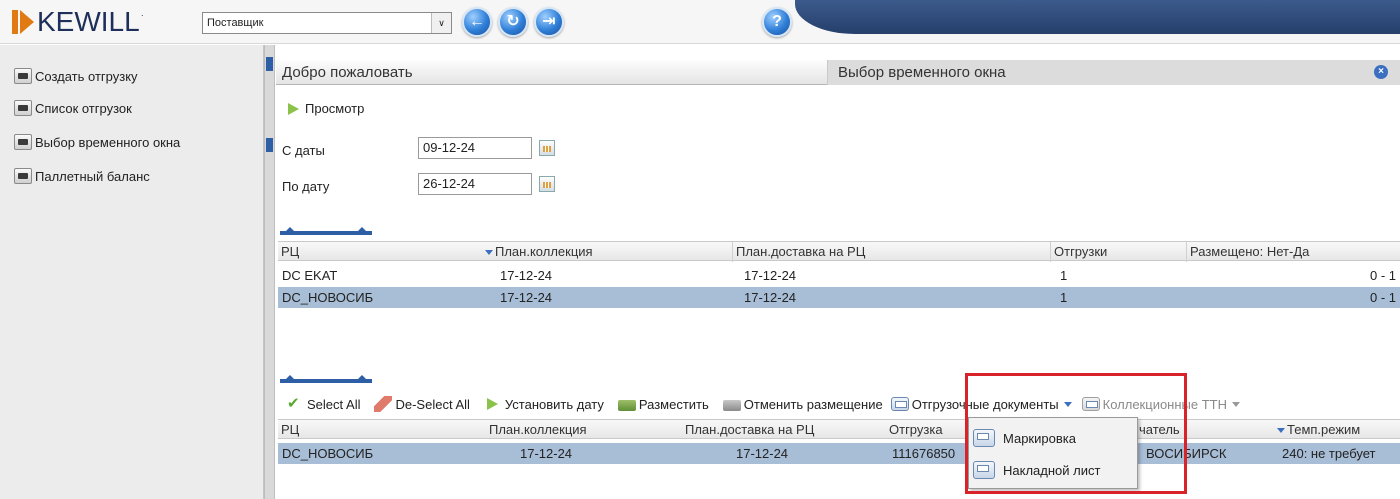 Image resolution: width=1400 pixels, height=499 pixels. I want to click on exit-button: ⇥, so click(549, 22).